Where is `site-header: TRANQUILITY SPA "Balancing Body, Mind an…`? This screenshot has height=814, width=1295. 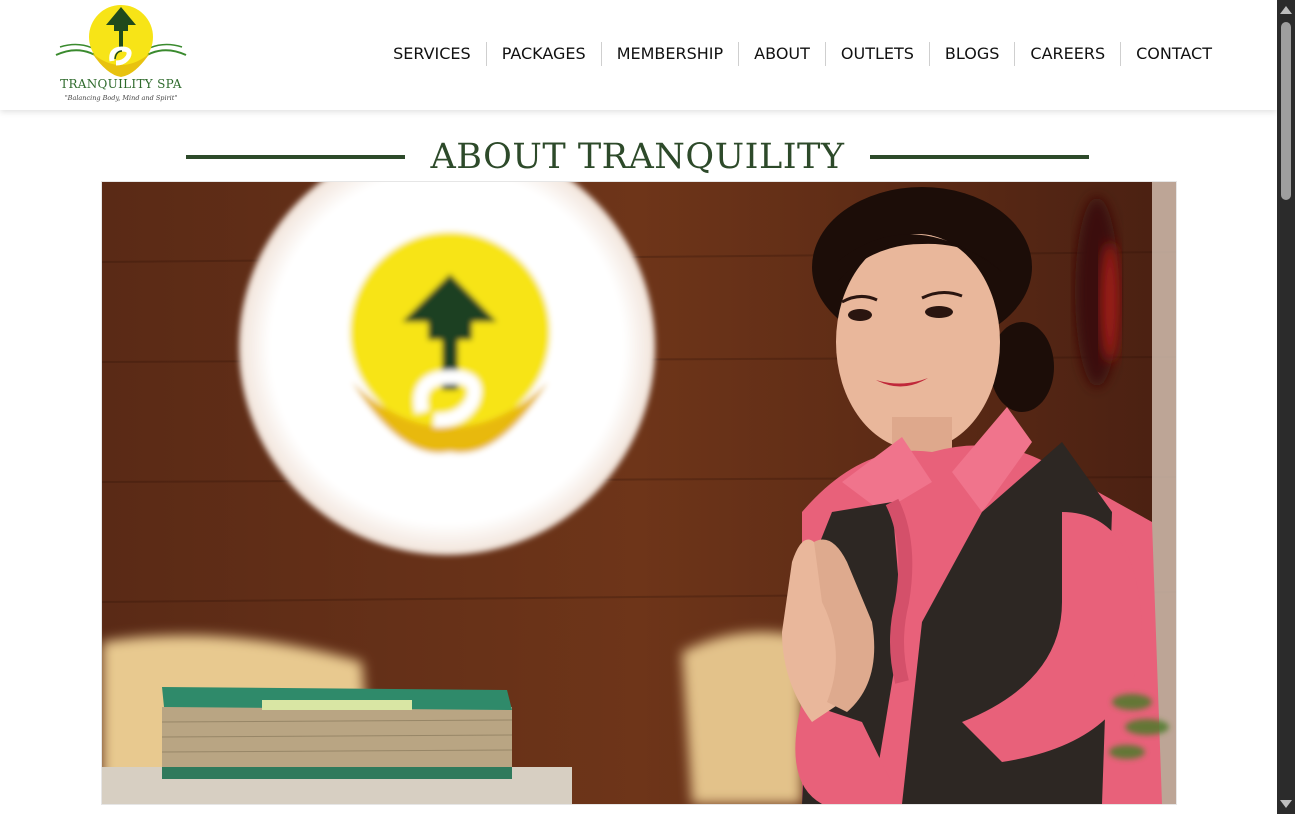
site-header: TRANQUILITY SPA "Balancing Body, Mind an… is located at coordinates (638, 55).